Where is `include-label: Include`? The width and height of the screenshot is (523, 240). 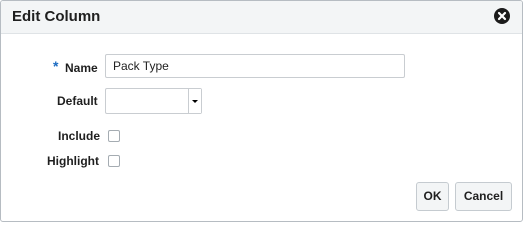 include-label: Include is located at coordinates (79, 136).